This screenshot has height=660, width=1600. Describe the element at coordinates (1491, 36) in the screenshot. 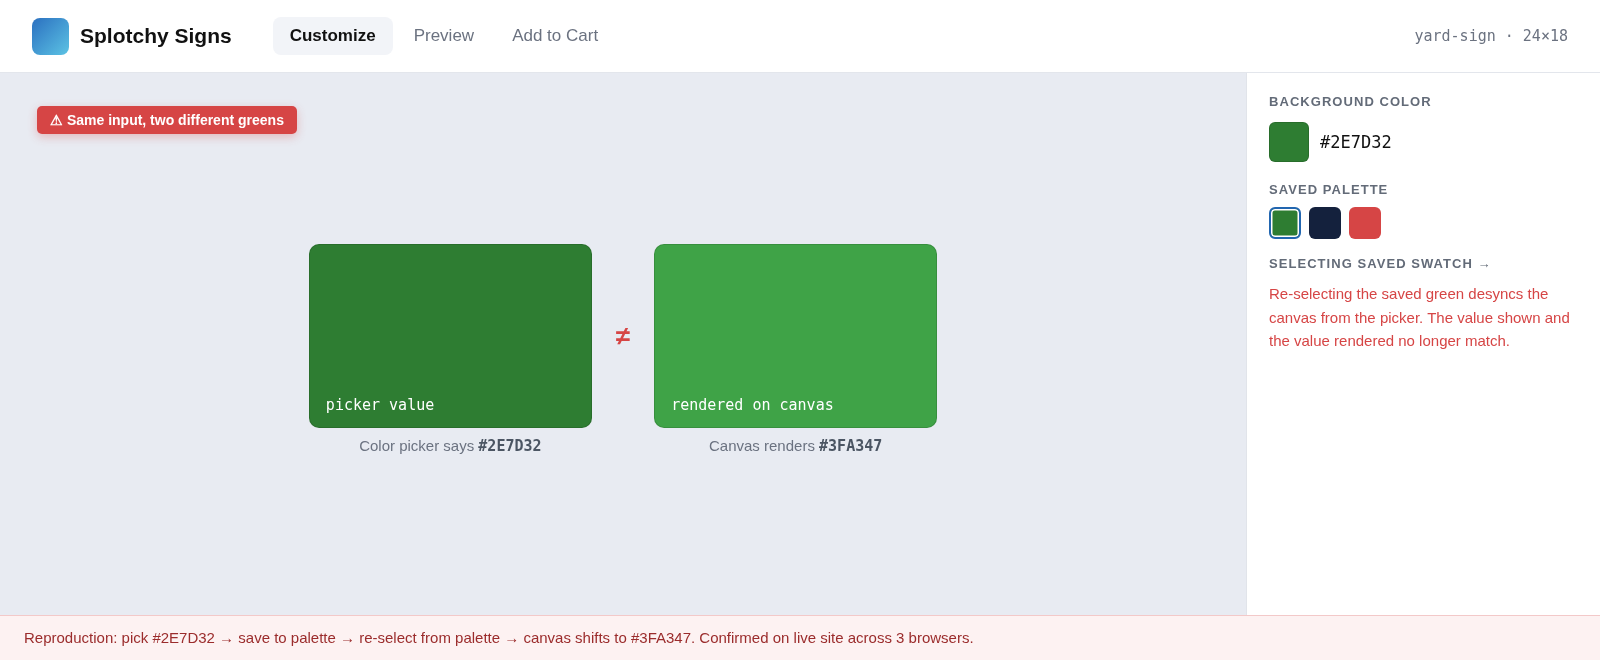

I see `product-spec: yard-sign · 24×18` at that location.